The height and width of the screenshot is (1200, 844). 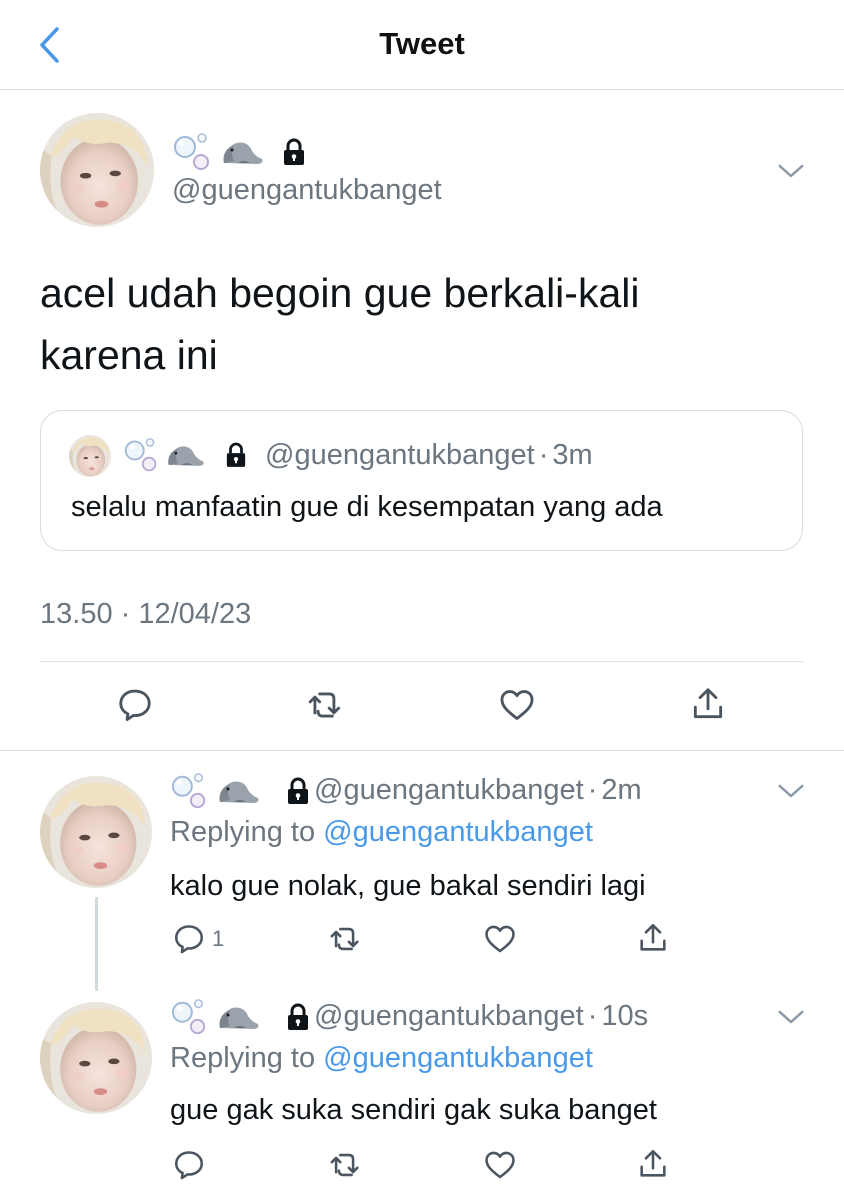 I want to click on reply-time: 2m, so click(x=621, y=790).